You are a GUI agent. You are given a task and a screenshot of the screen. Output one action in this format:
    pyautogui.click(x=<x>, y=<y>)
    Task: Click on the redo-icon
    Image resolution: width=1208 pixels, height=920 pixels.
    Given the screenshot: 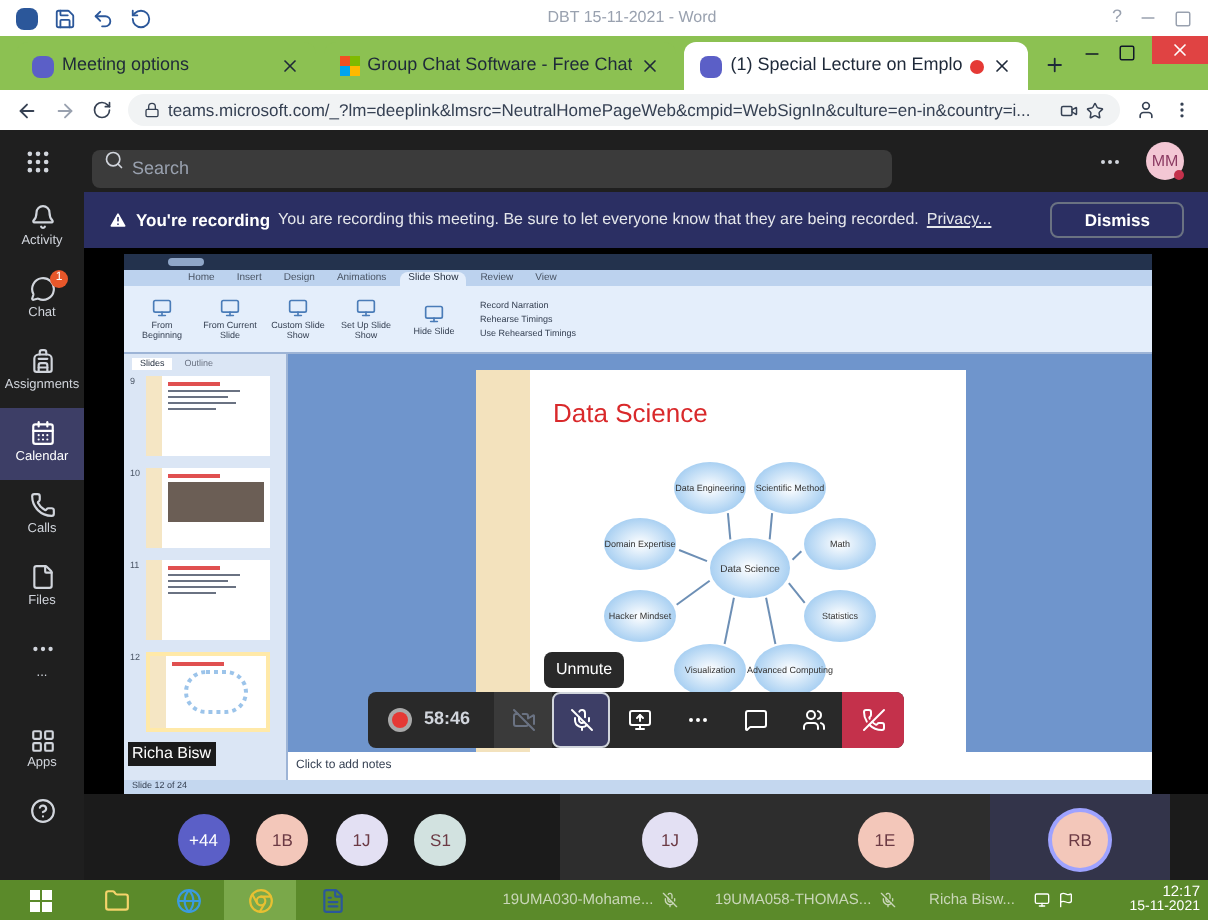 What is the action you would take?
    pyautogui.click(x=141, y=18)
    